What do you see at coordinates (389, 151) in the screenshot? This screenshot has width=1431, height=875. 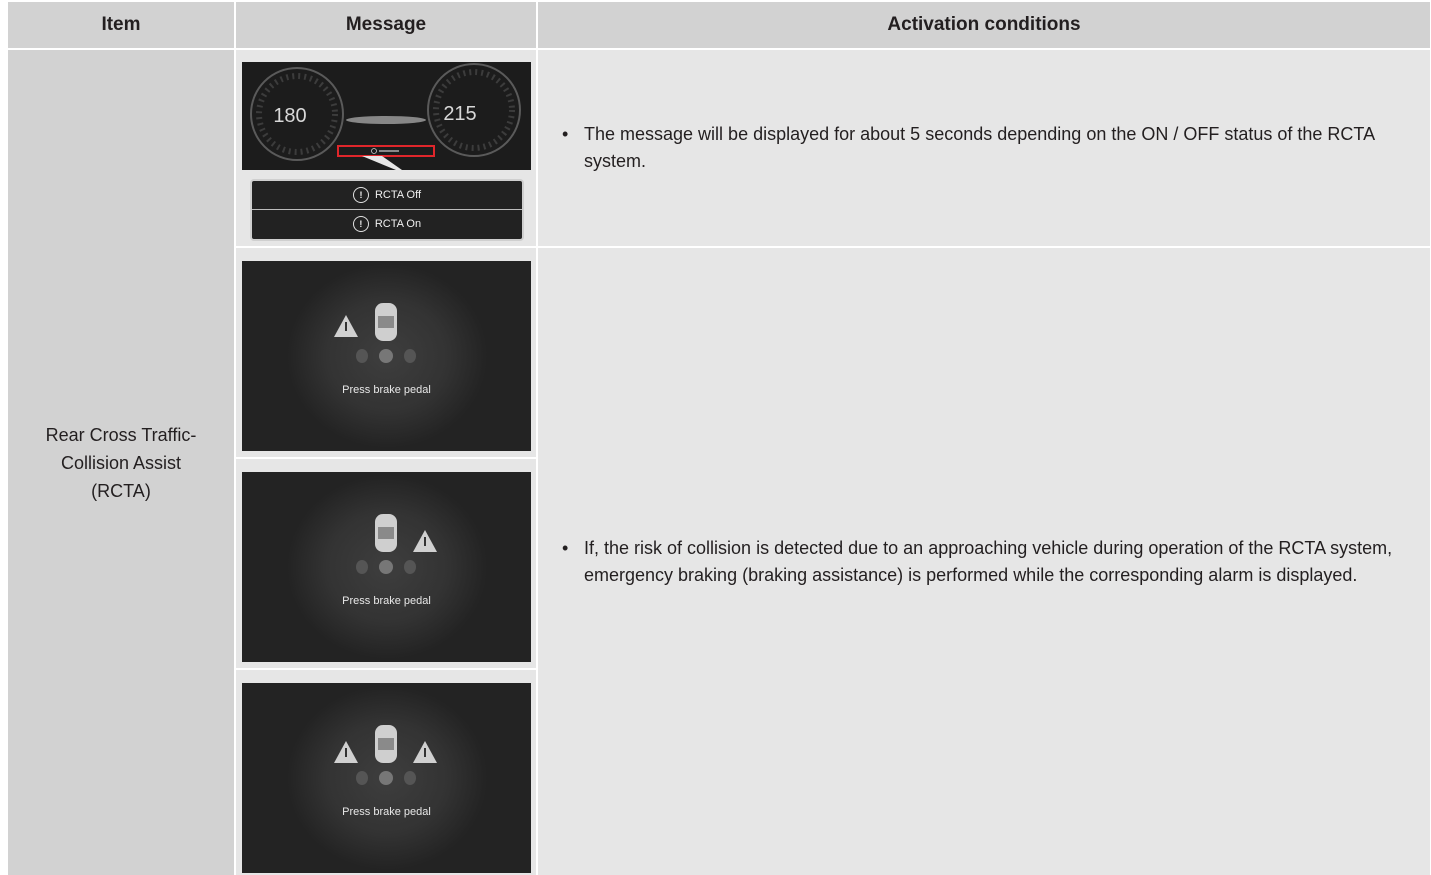 I see `tiny-message-text-graphic` at bounding box center [389, 151].